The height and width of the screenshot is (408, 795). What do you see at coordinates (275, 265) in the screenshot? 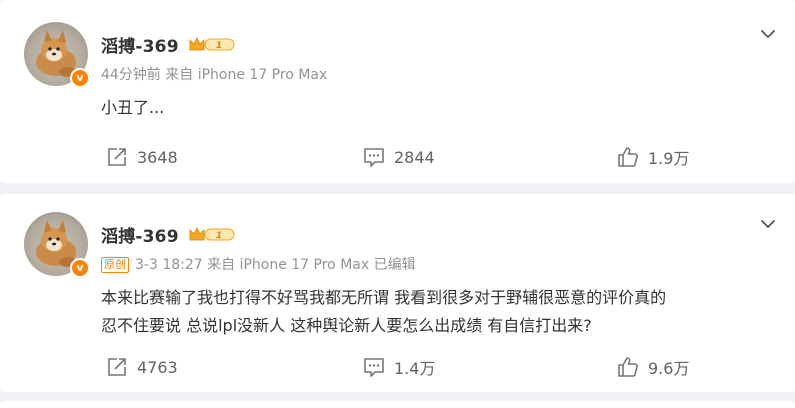
I see `post-time-source: 3-3 18:27 来自 iPhone 17 Pro Max 已编辑` at bounding box center [275, 265].